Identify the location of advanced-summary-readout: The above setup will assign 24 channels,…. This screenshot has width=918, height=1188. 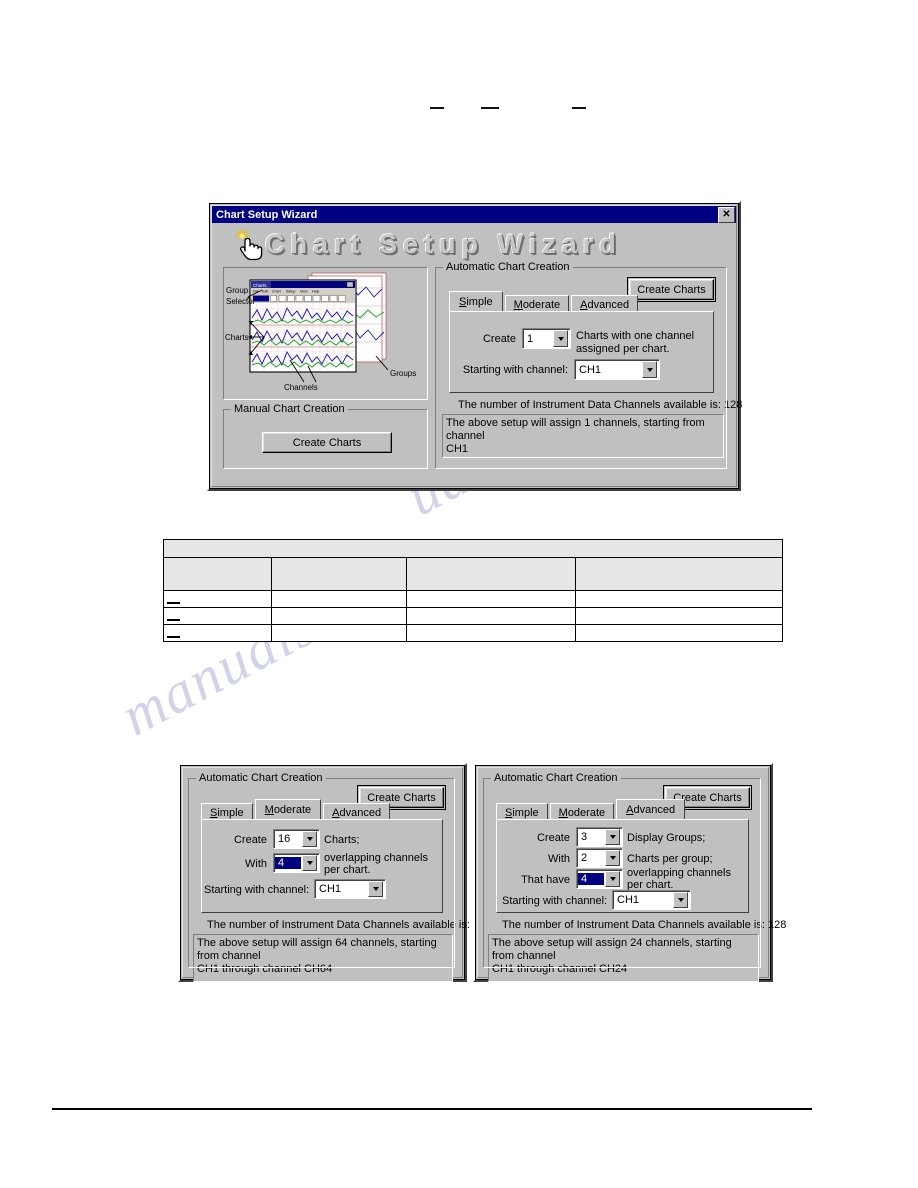
(623, 958).